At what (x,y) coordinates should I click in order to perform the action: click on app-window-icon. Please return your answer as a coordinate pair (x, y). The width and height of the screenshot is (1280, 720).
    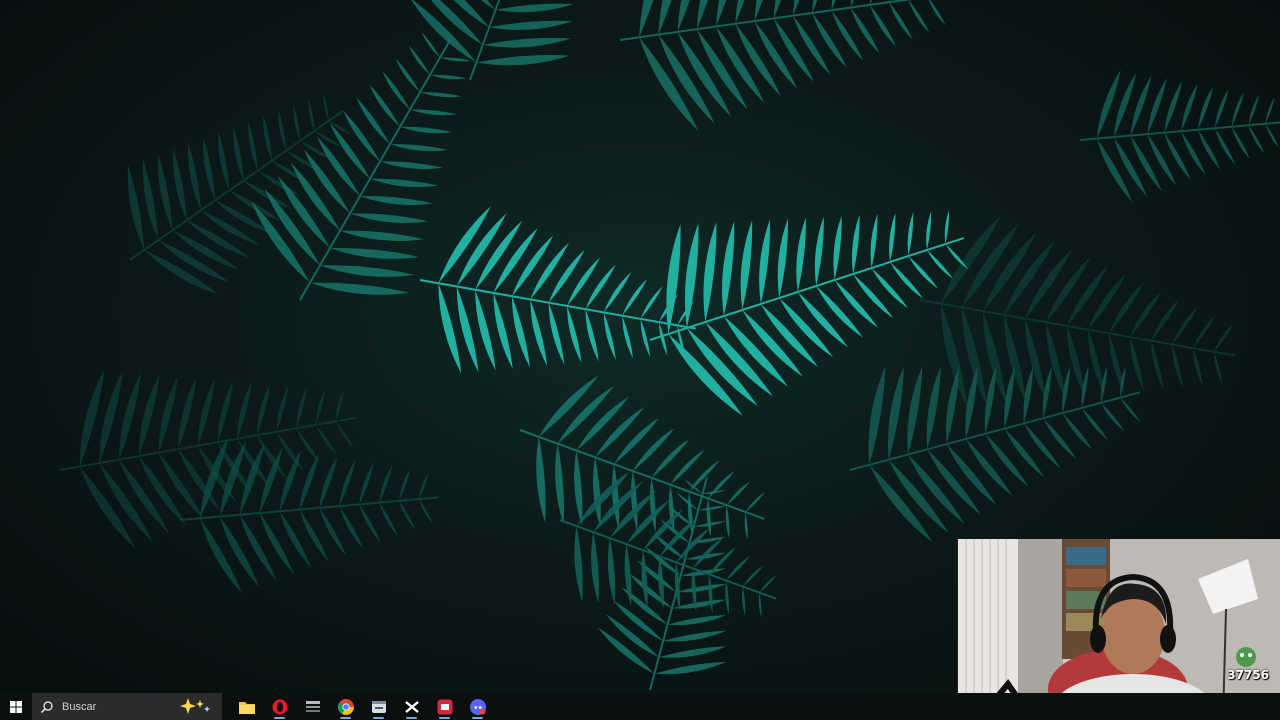
    Looking at the image, I should click on (378, 706).